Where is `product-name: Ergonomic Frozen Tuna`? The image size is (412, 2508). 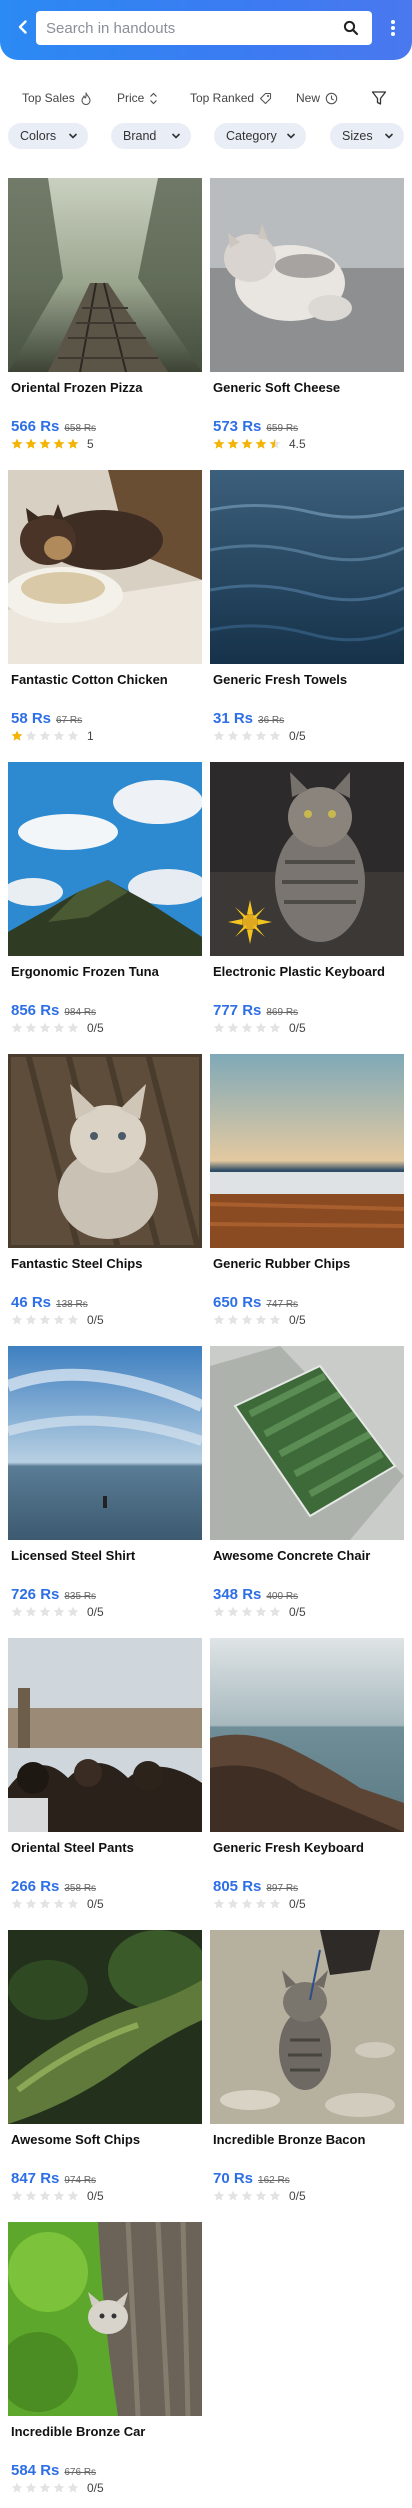
product-name: Ergonomic Frozen Tuna is located at coordinates (85, 971).